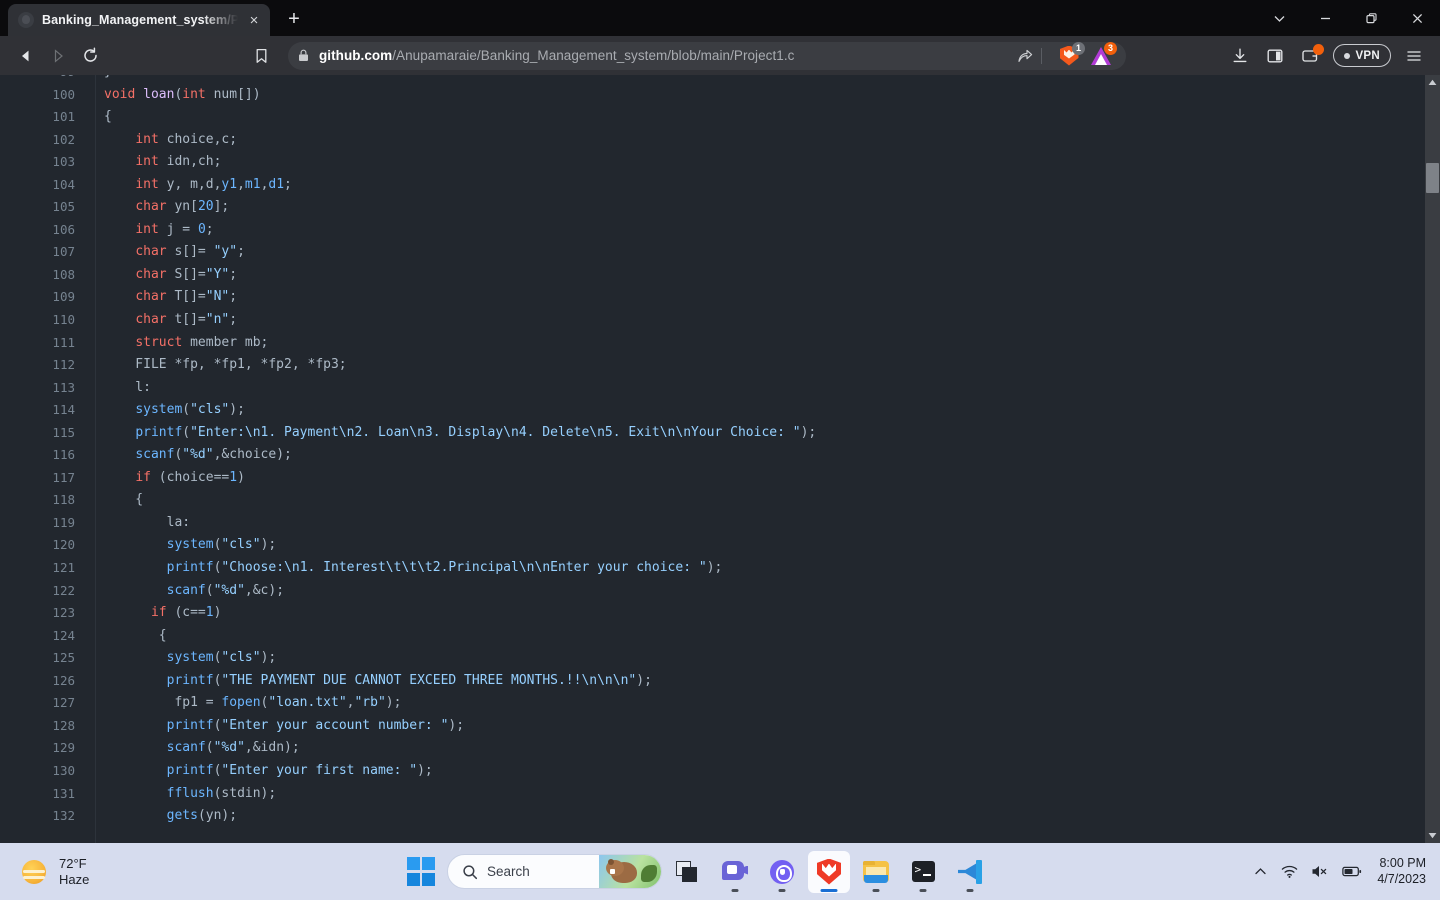  Describe the element at coordinates (261, 56) in the screenshot. I see `bookmark-icon` at that location.